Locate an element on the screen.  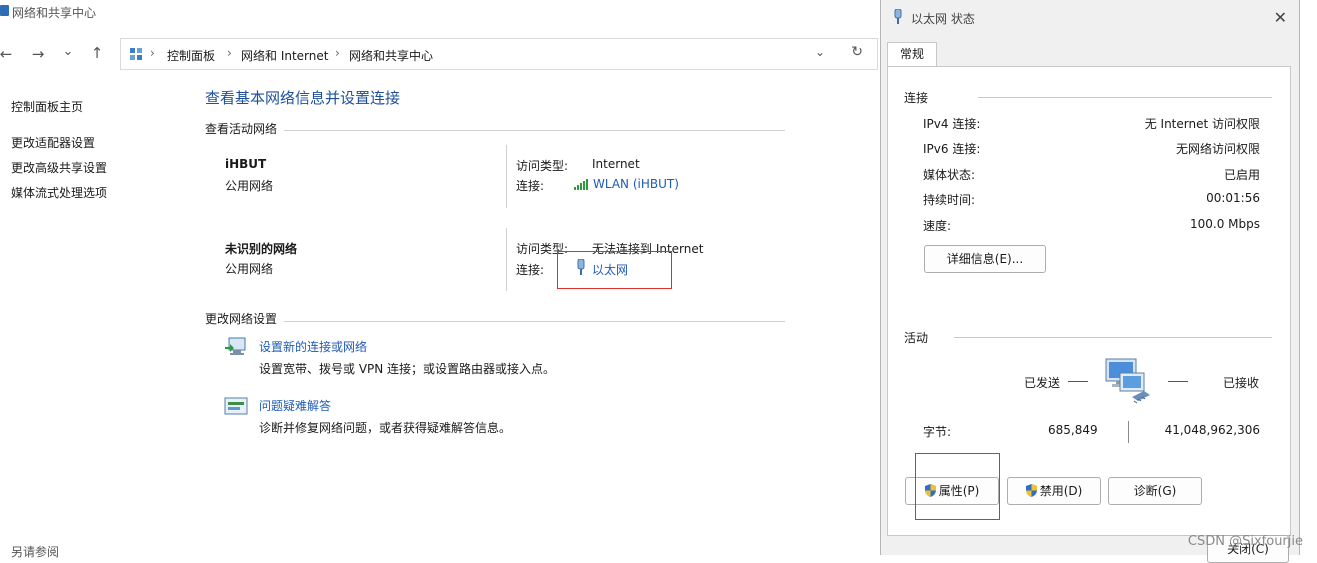
setup-new-connection-link: 设置新的连接或网络 is located at coordinates (313, 346).